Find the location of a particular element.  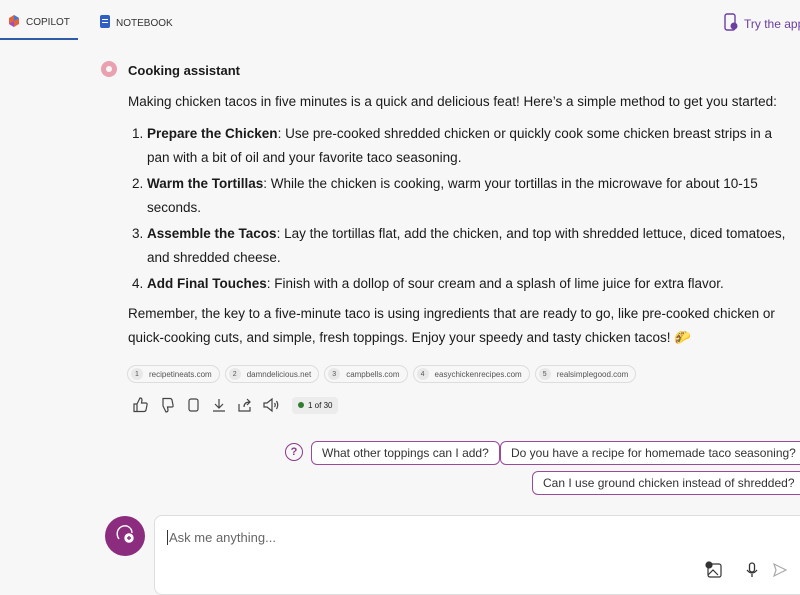

try-app-link: Try the app is located at coordinates (762, 23).